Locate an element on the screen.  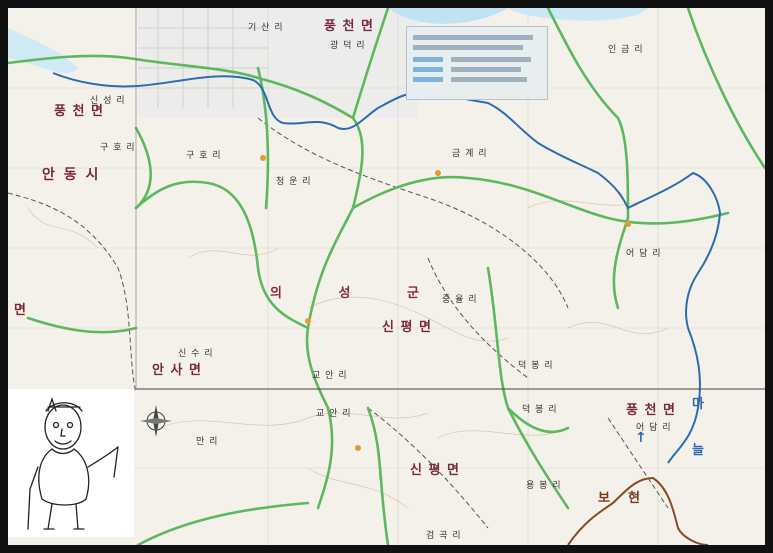
label-adam: 어 담 리 is located at coordinates (644, 254).